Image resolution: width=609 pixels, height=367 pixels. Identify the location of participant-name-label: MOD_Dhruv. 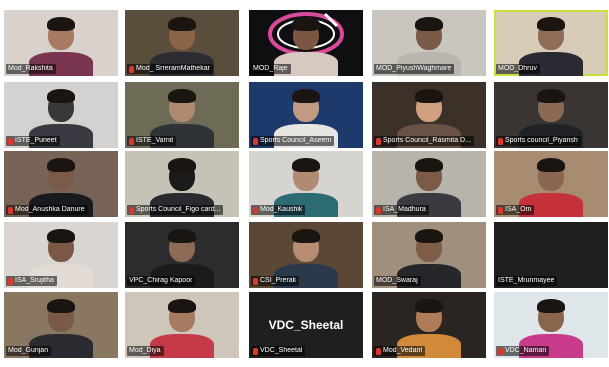
(518, 69).